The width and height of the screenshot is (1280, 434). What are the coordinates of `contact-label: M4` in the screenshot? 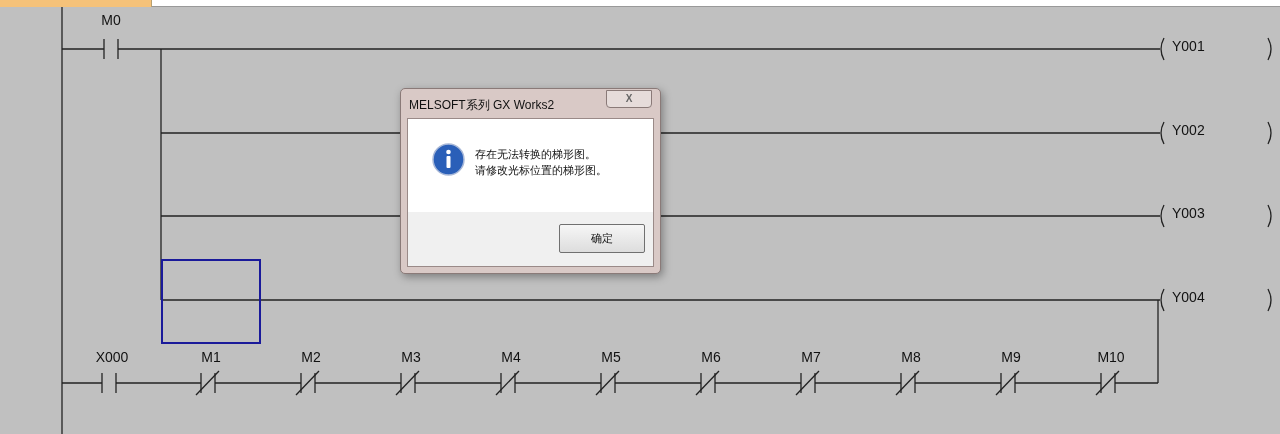 It's located at (511, 357).